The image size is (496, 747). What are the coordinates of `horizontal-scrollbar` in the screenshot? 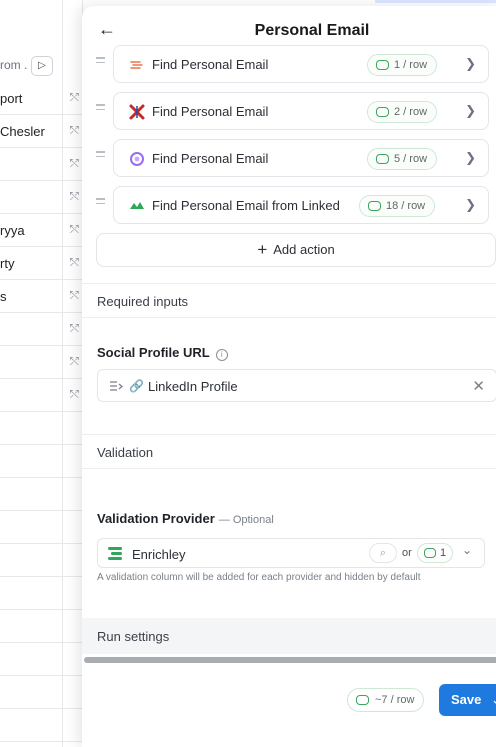 It's located at (290, 660).